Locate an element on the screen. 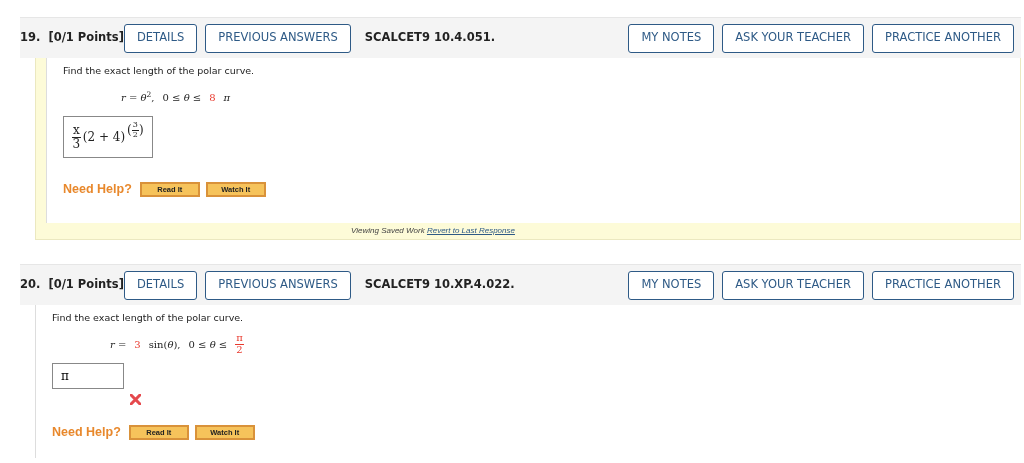 The image size is (1024, 463). question-code: SCALCET9 10.4.051. is located at coordinates (429, 38).